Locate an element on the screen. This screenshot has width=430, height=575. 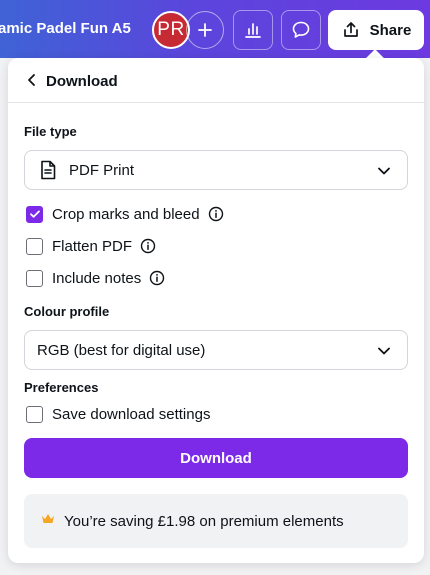
document-icon is located at coordinates (48, 170).